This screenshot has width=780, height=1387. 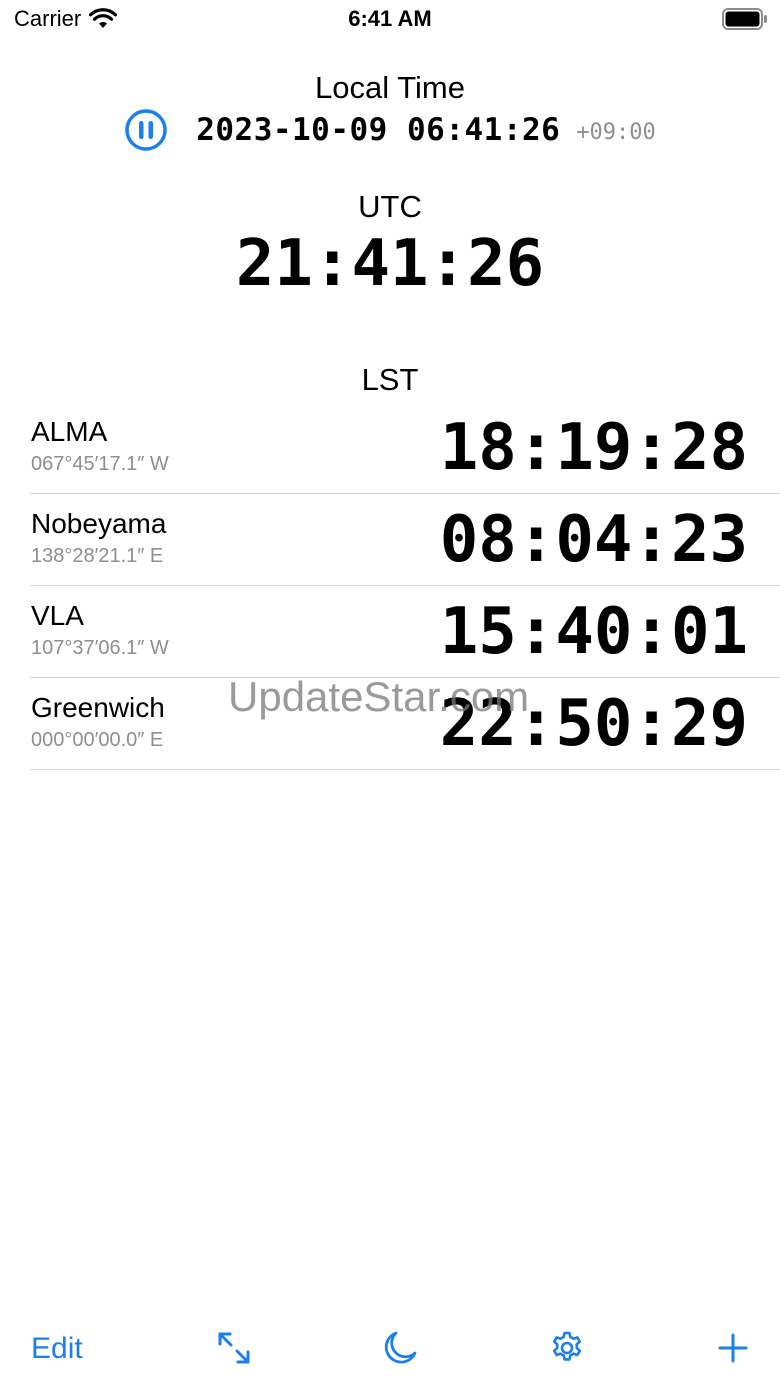 What do you see at coordinates (378, 130) in the screenshot?
I see `local-datetime: 2023-10-09 06:41:26` at bounding box center [378, 130].